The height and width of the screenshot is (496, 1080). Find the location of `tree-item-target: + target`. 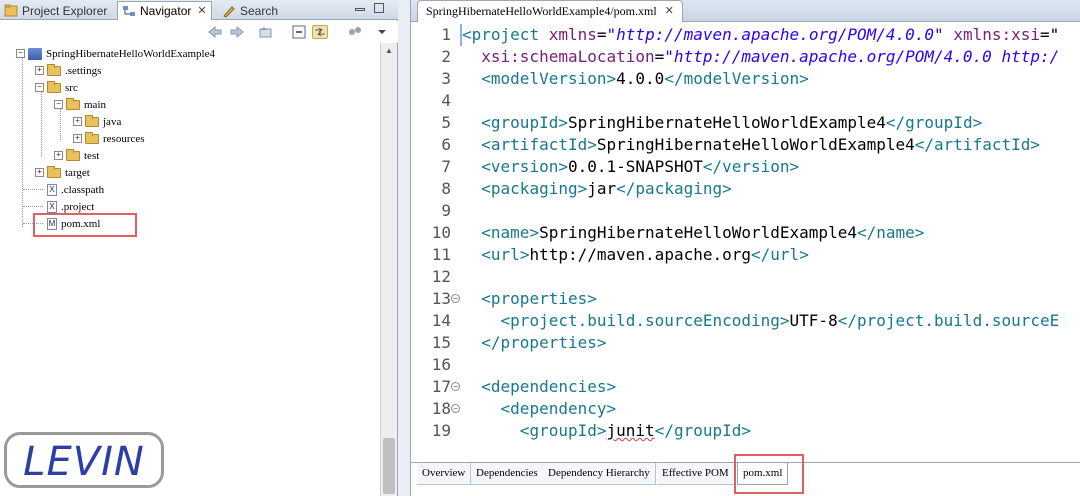

tree-item-target: + target is located at coordinates (62, 172).